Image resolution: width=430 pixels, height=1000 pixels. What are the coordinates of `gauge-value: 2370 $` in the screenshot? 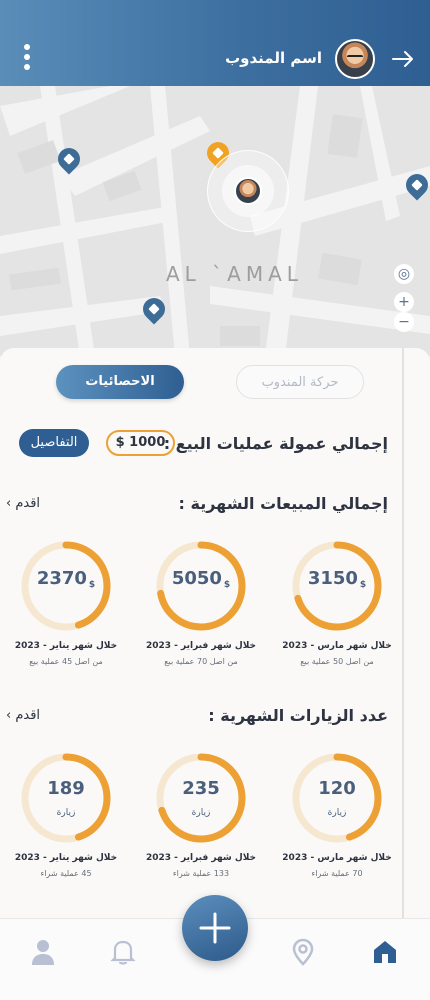 It's located at (66, 579).